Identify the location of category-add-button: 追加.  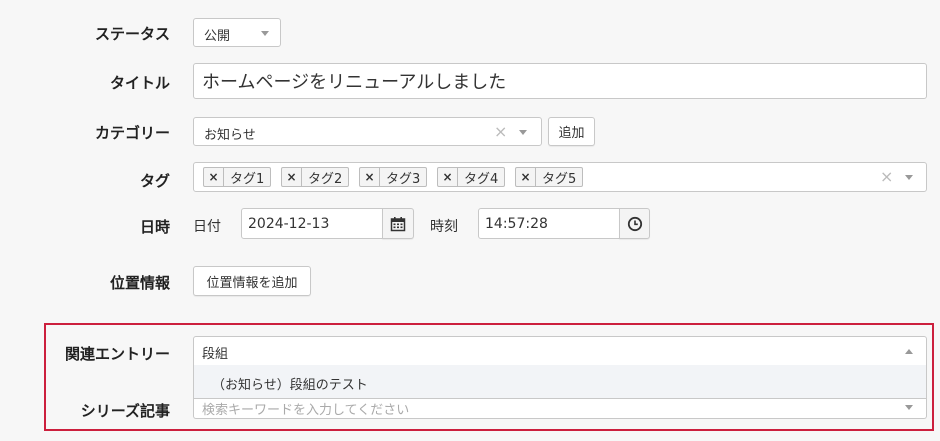
(571, 131).